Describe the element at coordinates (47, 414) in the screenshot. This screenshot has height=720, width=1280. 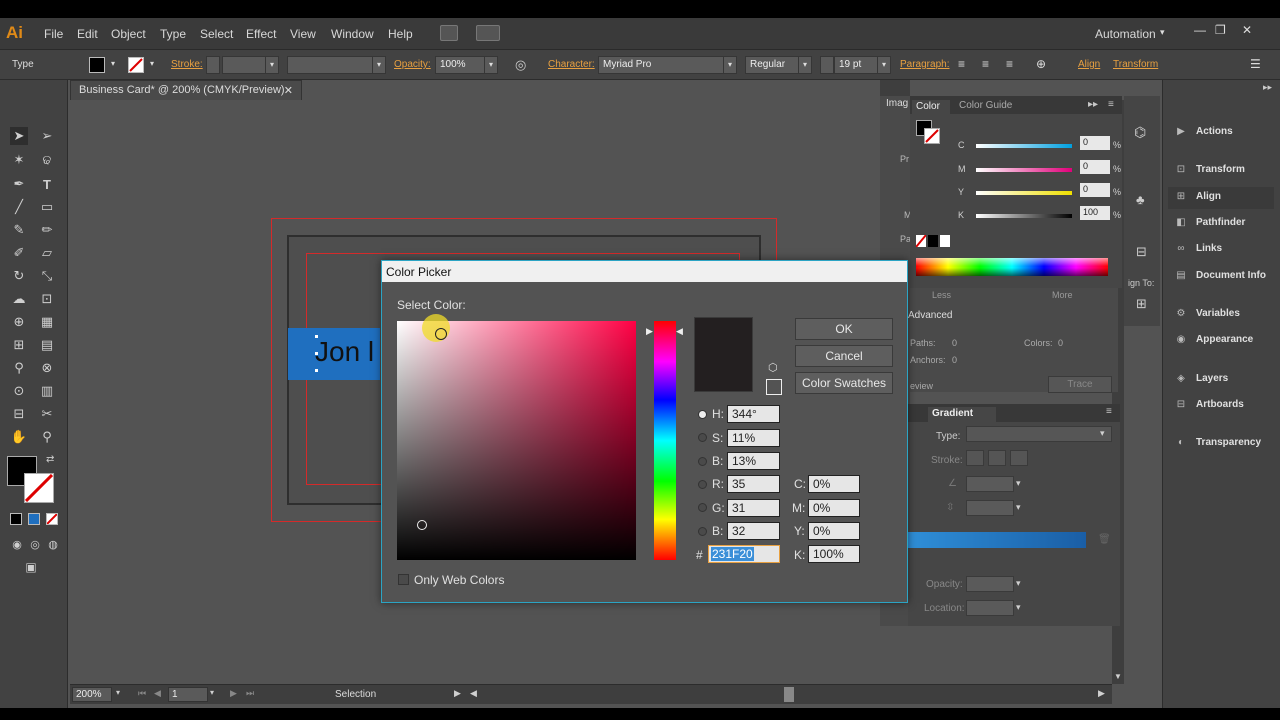
I see `slice-tool-icon: ✂` at that location.